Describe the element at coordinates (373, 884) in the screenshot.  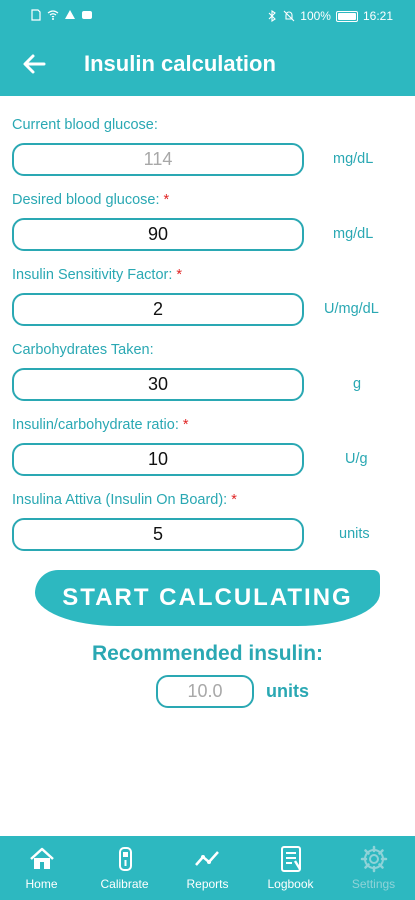
I see `nav-settings-label: Settings` at that location.